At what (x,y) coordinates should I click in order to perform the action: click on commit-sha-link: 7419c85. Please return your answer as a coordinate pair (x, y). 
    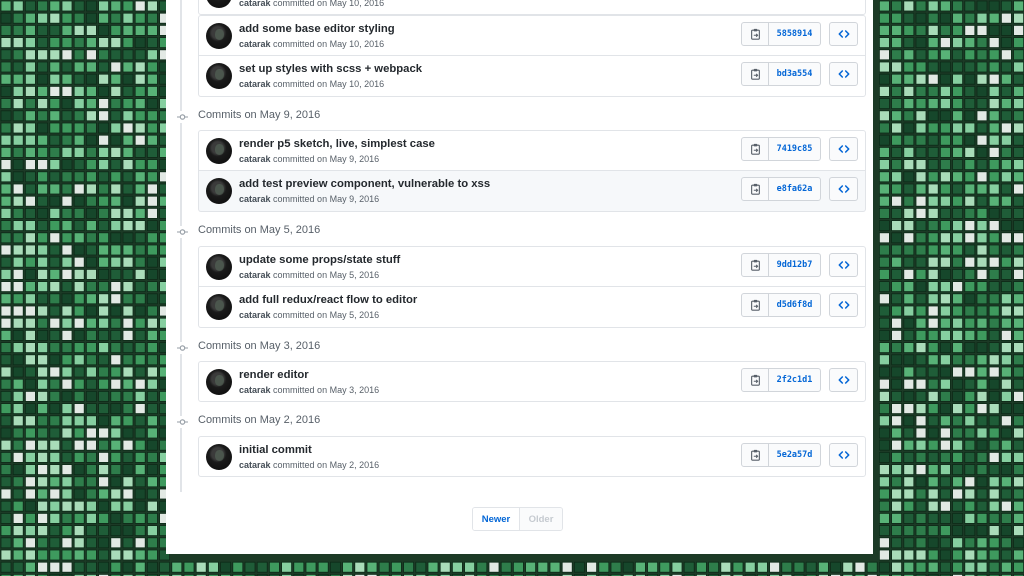
    Looking at the image, I should click on (794, 149).